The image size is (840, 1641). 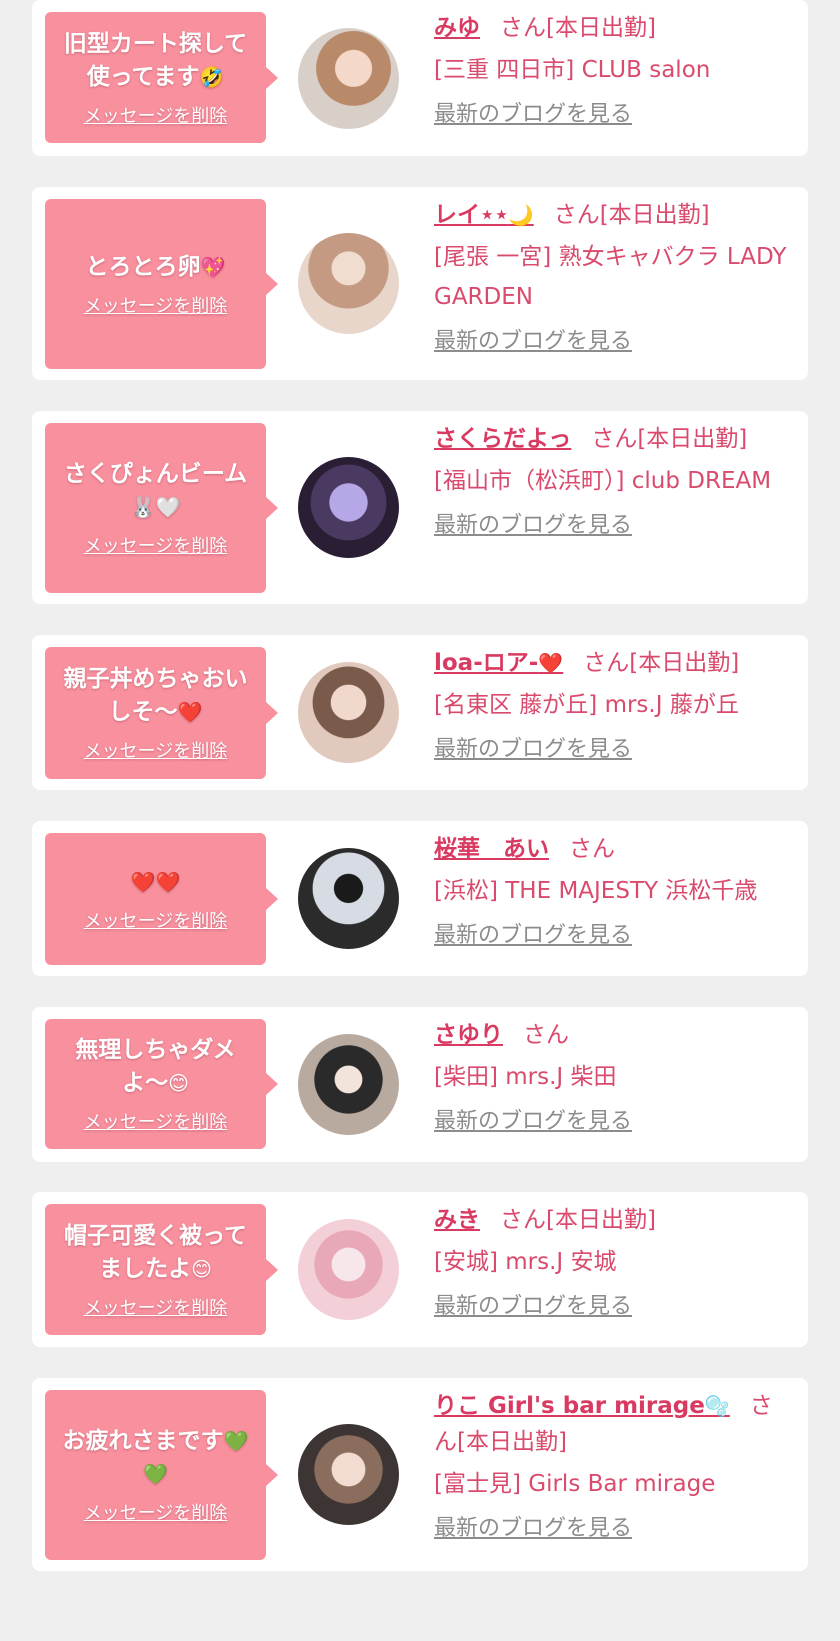 What do you see at coordinates (525, 1077) in the screenshot?
I see `shop-info: [柴田] mrs.J 柴田` at bounding box center [525, 1077].